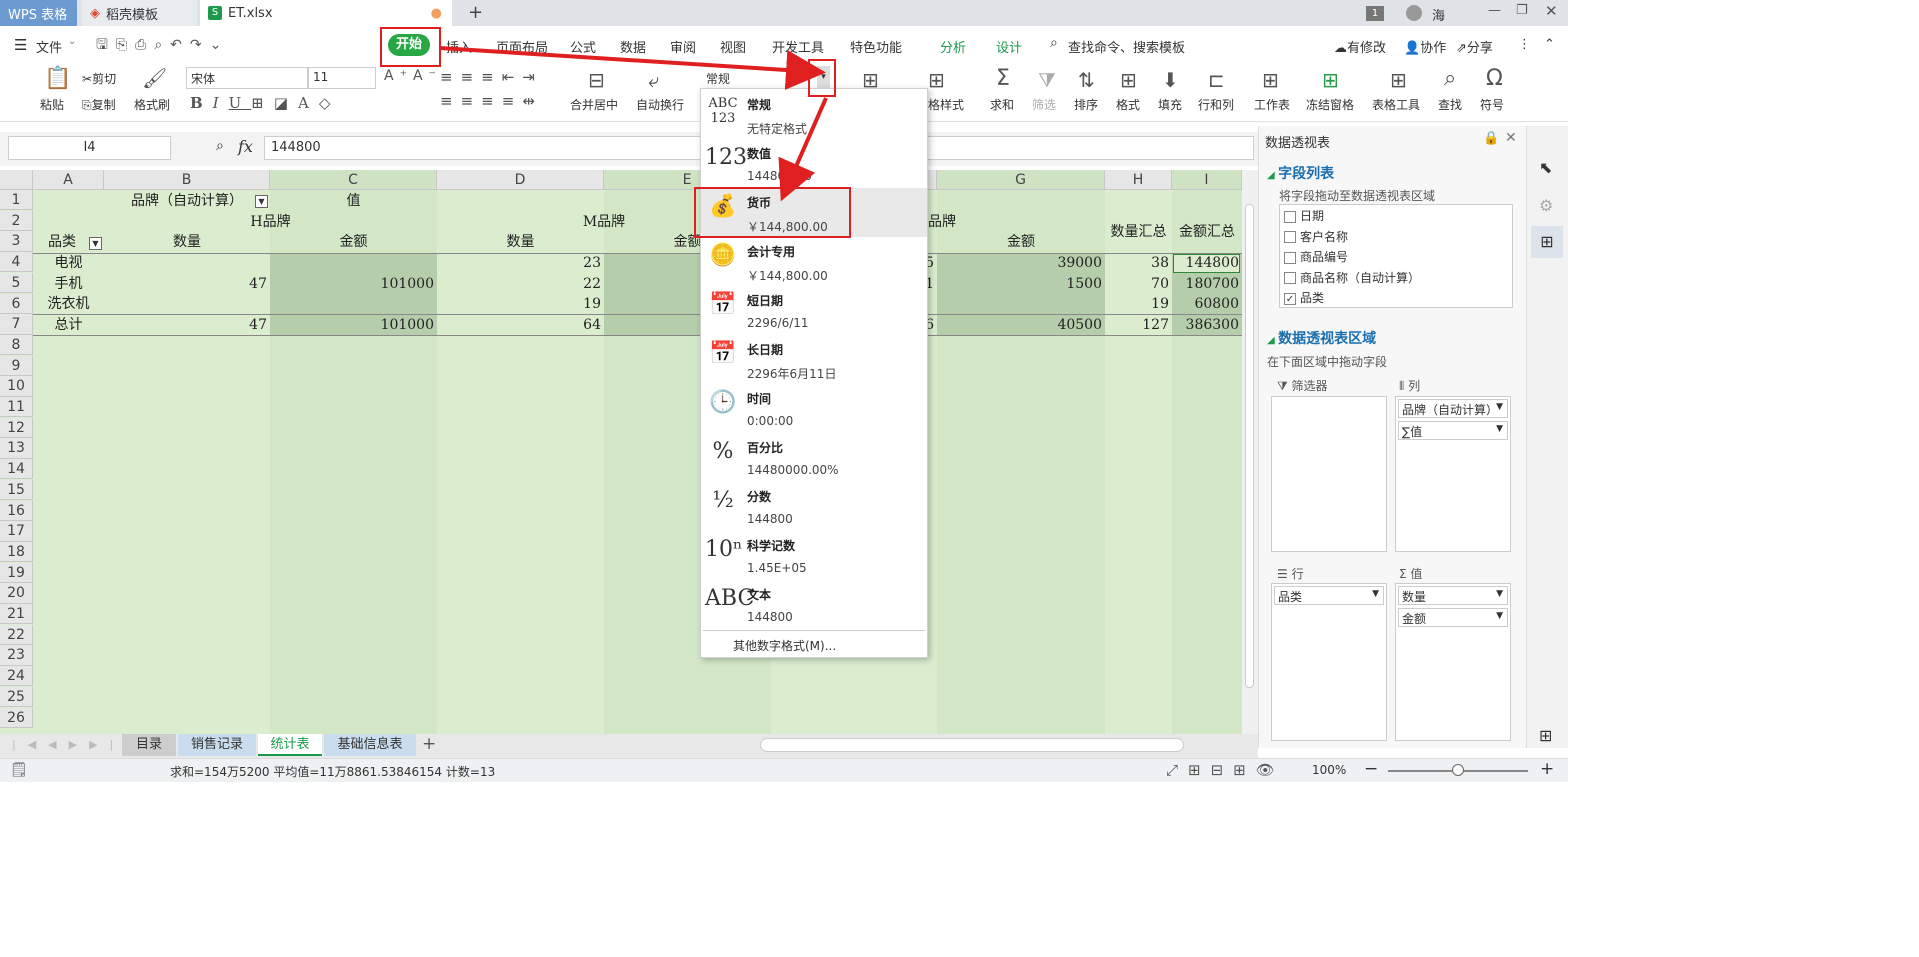 The image size is (1919, 957). I want to click on properties-icon: ⚙, so click(1546, 205).